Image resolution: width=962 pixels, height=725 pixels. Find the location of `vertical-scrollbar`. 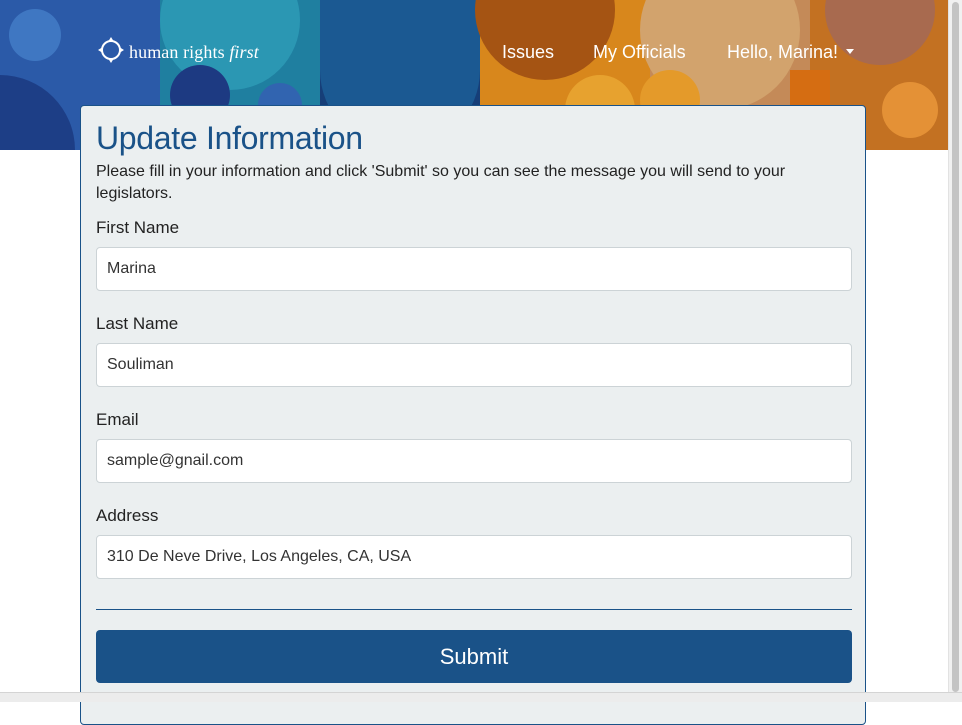

vertical-scrollbar is located at coordinates (955, 350).